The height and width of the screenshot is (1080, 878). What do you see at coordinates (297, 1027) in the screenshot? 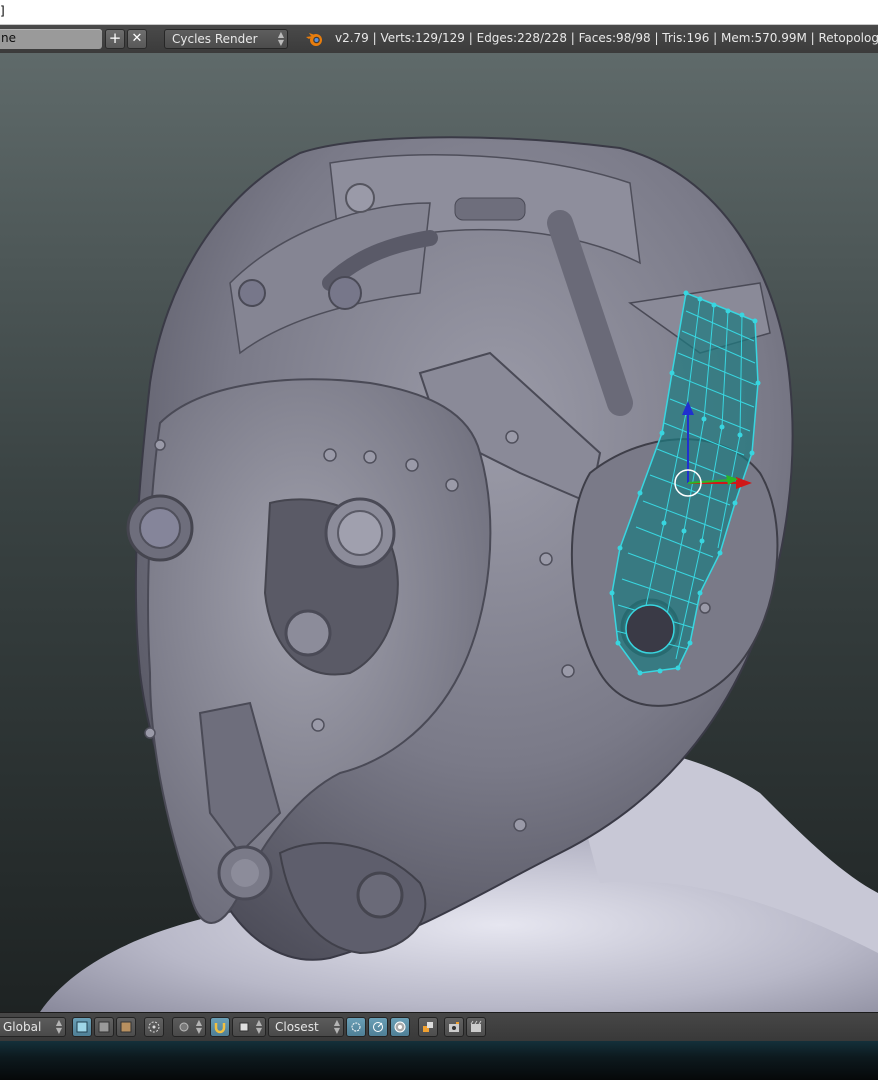
I see `snap-target-label: Closest` at bounding box center [297, 1027].